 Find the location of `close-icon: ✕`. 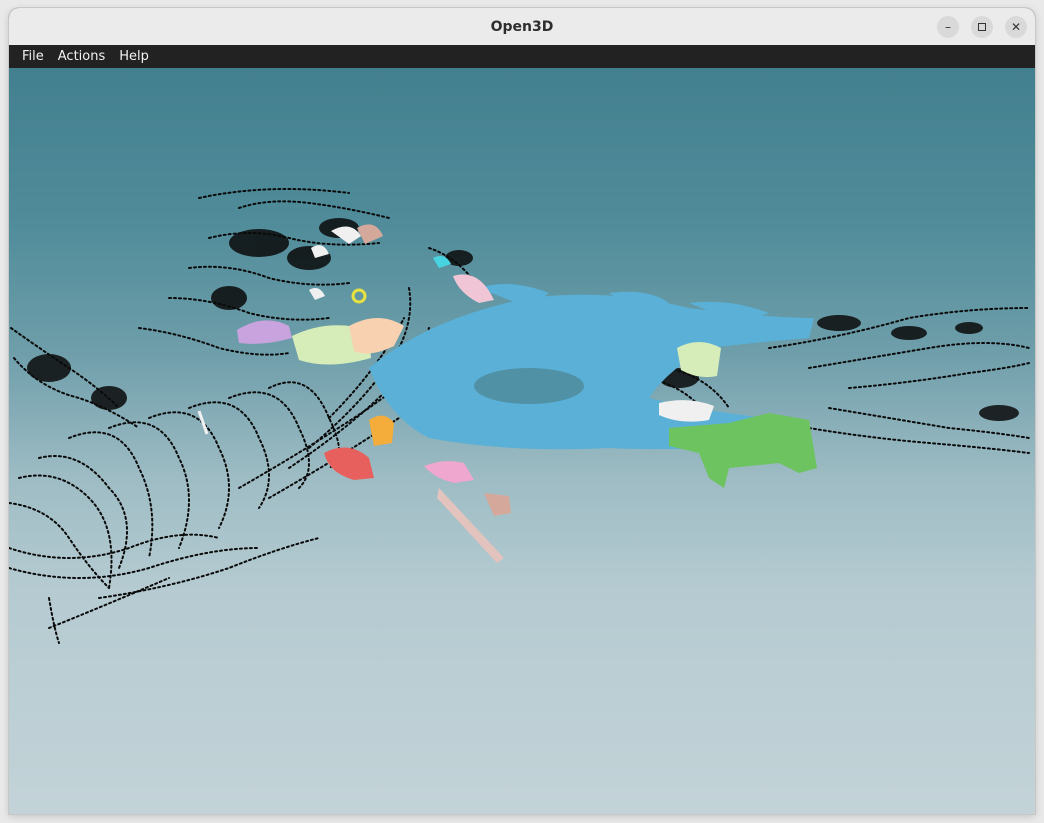

close-icon: ✕ is located at coordinates (1016, 27).